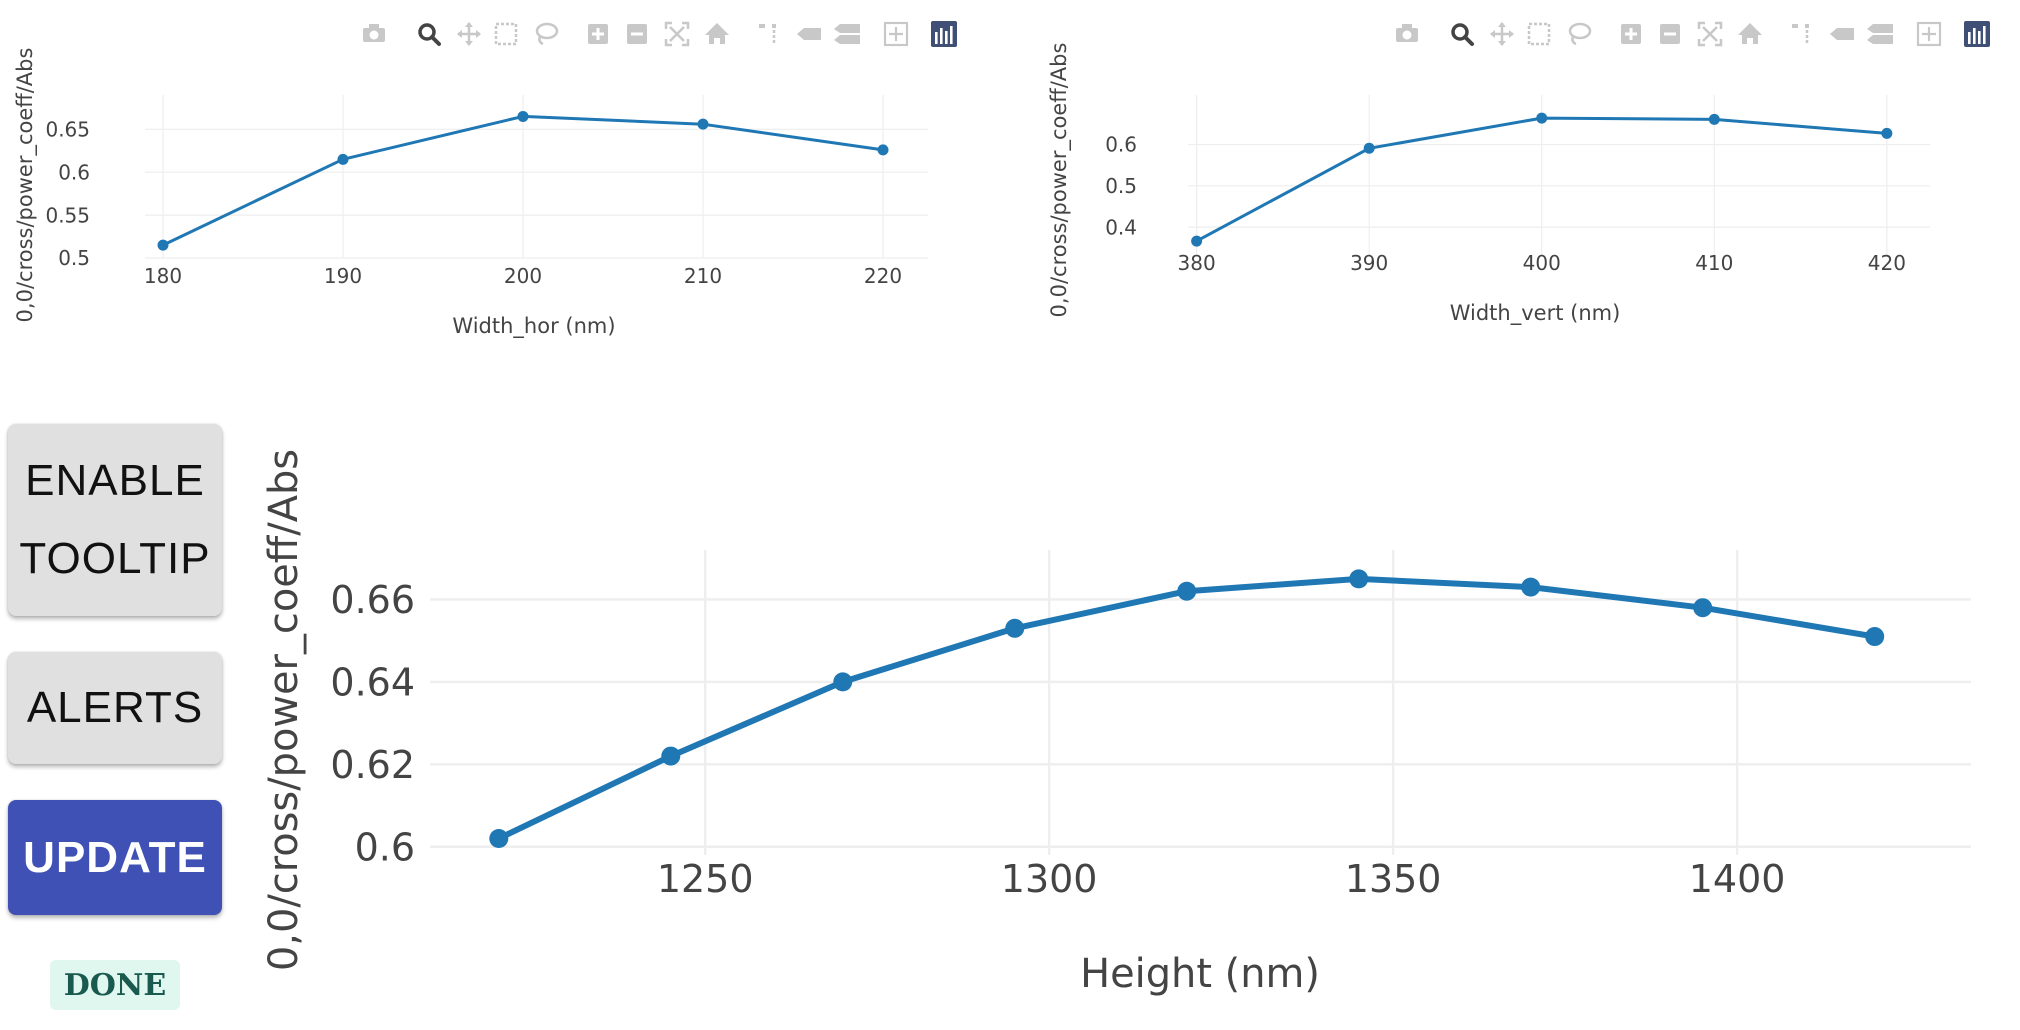 This screenshot has width=2020, height=1030. I want to click on y-axis-title: 0,0/cross/power_coeff/Abs, so click(284, 710).